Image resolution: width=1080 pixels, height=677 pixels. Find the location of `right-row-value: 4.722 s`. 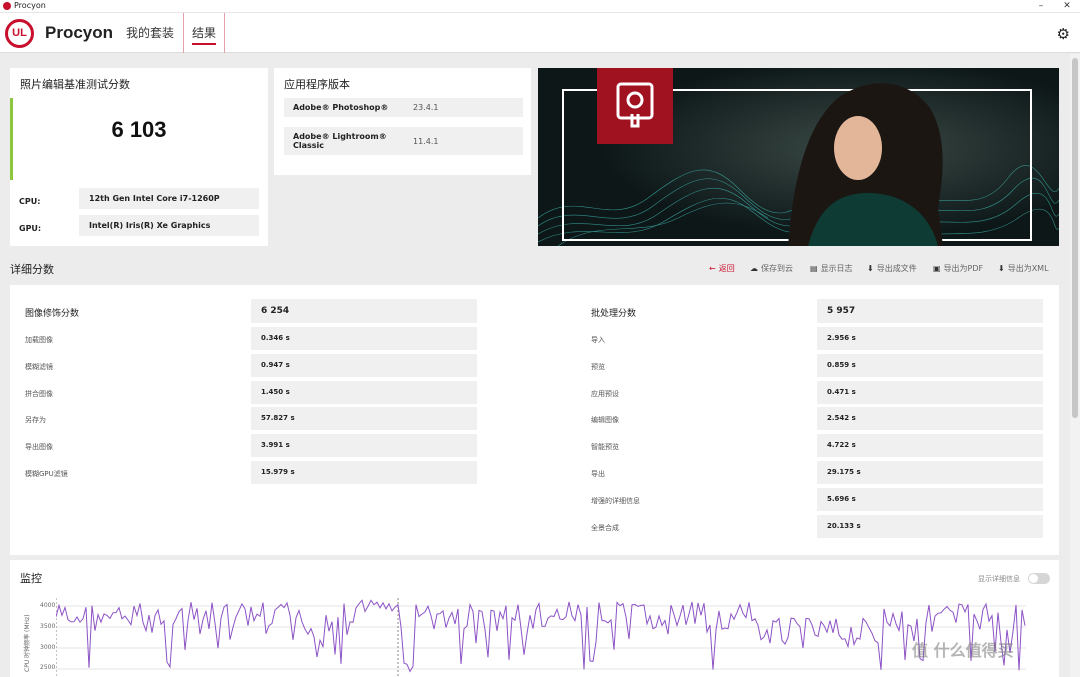

right-row-value: 4.722 s is located at coordinates (930, 445).